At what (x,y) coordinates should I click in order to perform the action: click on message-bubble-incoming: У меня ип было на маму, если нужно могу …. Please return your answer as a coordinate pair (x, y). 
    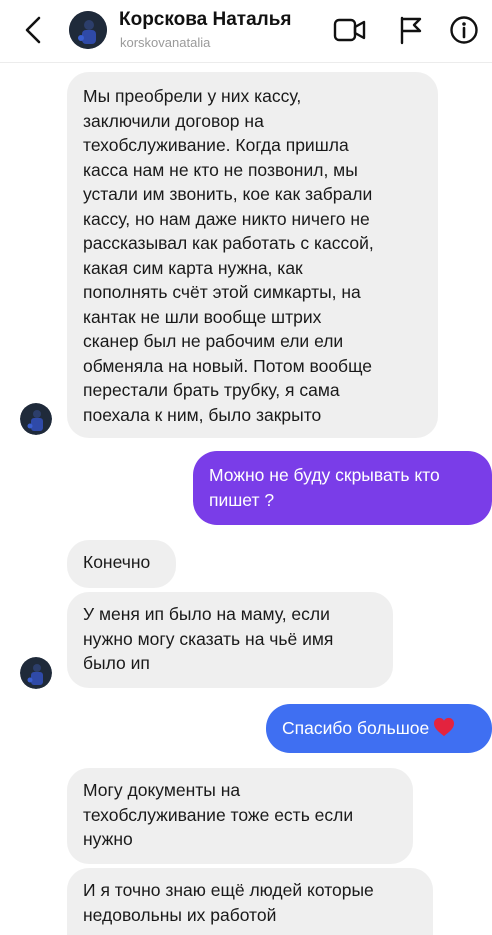
    Looking at the image, I should click on (230, 640).